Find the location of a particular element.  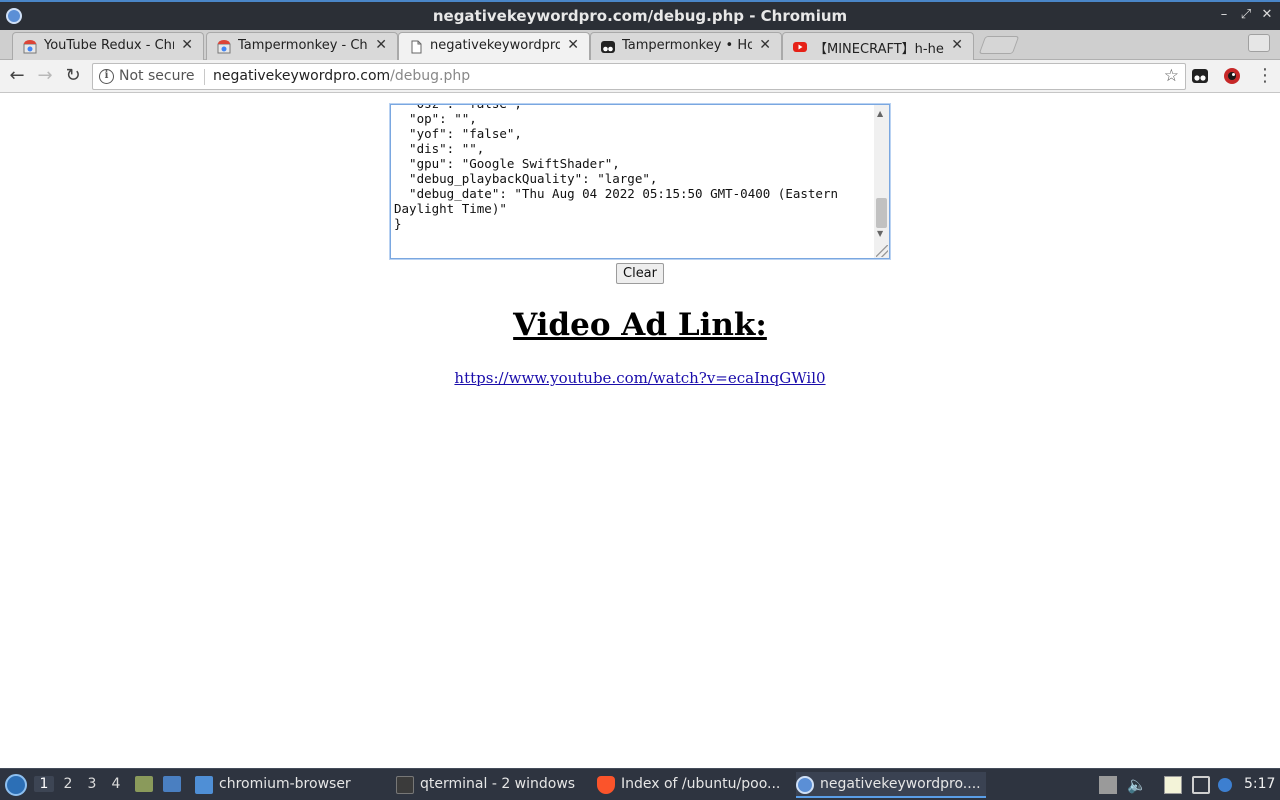

task-qterminal: qterminal - 2 windows is located at coordinates (491, 785).